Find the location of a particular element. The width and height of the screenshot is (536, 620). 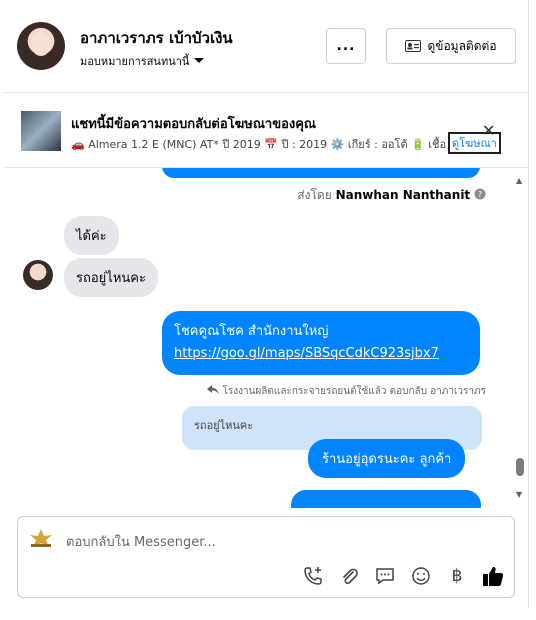

message-bubble-incoming: รถอยู่ไหนคะ is located at coordinates (111, 277).